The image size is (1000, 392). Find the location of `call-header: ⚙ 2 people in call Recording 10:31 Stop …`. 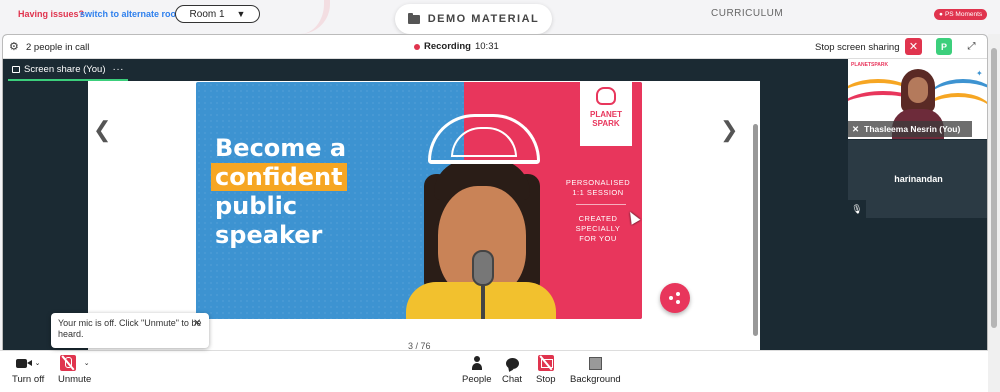

call-header: ⚙ 2 people in call Recording 10:31 Stop … is located at coordinates (495, 47).